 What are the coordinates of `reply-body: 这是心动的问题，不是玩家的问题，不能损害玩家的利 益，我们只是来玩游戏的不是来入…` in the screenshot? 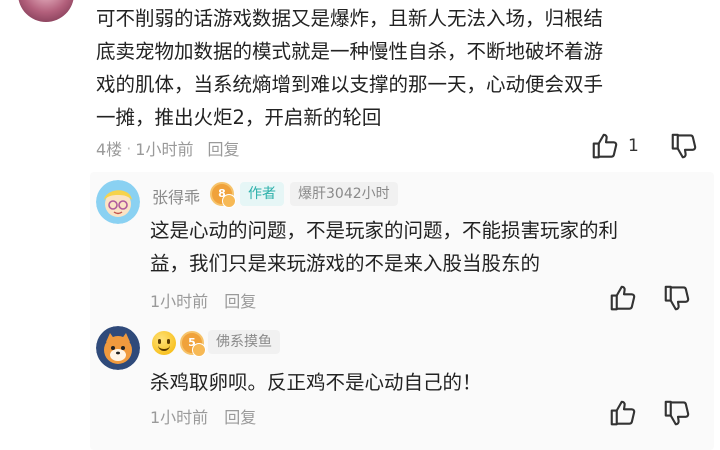 It's located at (430, 247).